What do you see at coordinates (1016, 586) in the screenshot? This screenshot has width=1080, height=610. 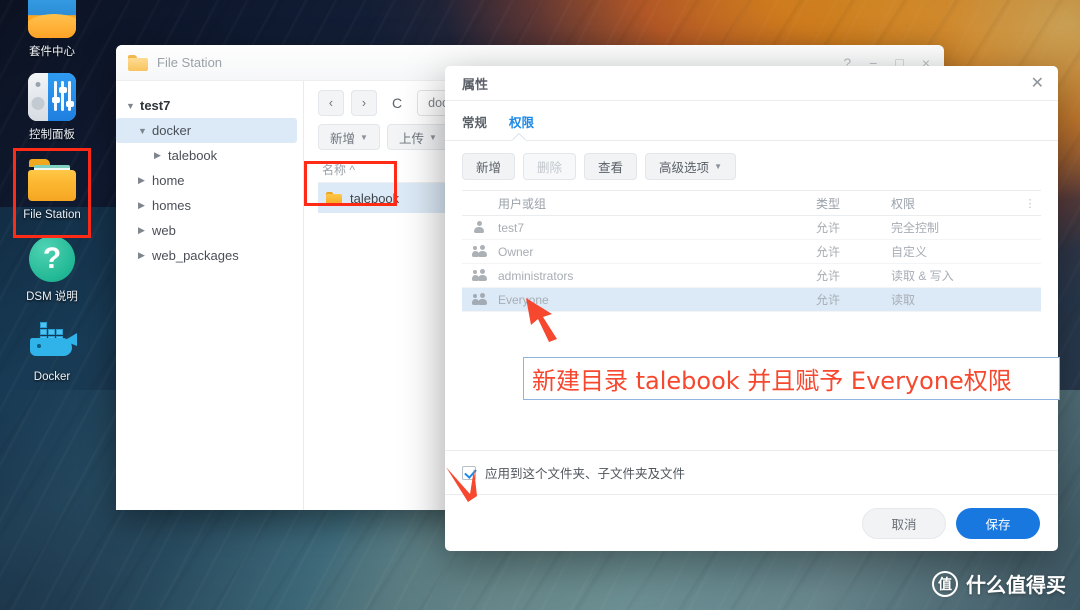 I see `watermark-text: 什么值得买` at bounding box center [1016, 586].